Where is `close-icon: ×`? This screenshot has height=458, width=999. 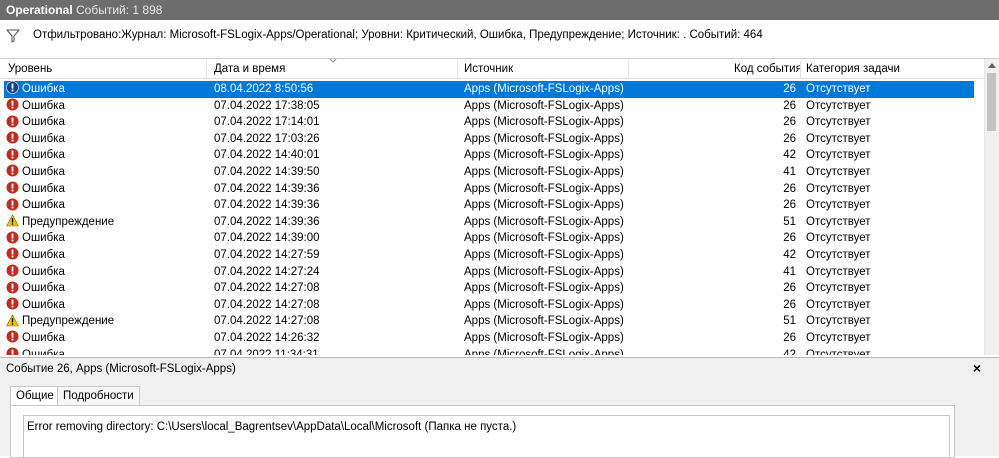
close-icon: × is located at coordinates (977, 368).